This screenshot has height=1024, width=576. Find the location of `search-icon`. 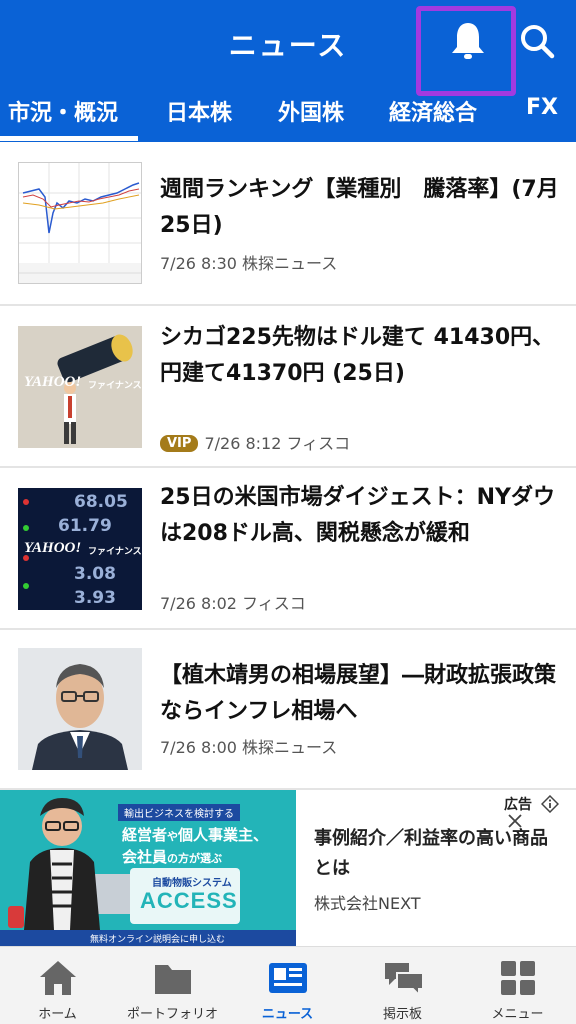

search-icon is located at coordinates (537, 41).